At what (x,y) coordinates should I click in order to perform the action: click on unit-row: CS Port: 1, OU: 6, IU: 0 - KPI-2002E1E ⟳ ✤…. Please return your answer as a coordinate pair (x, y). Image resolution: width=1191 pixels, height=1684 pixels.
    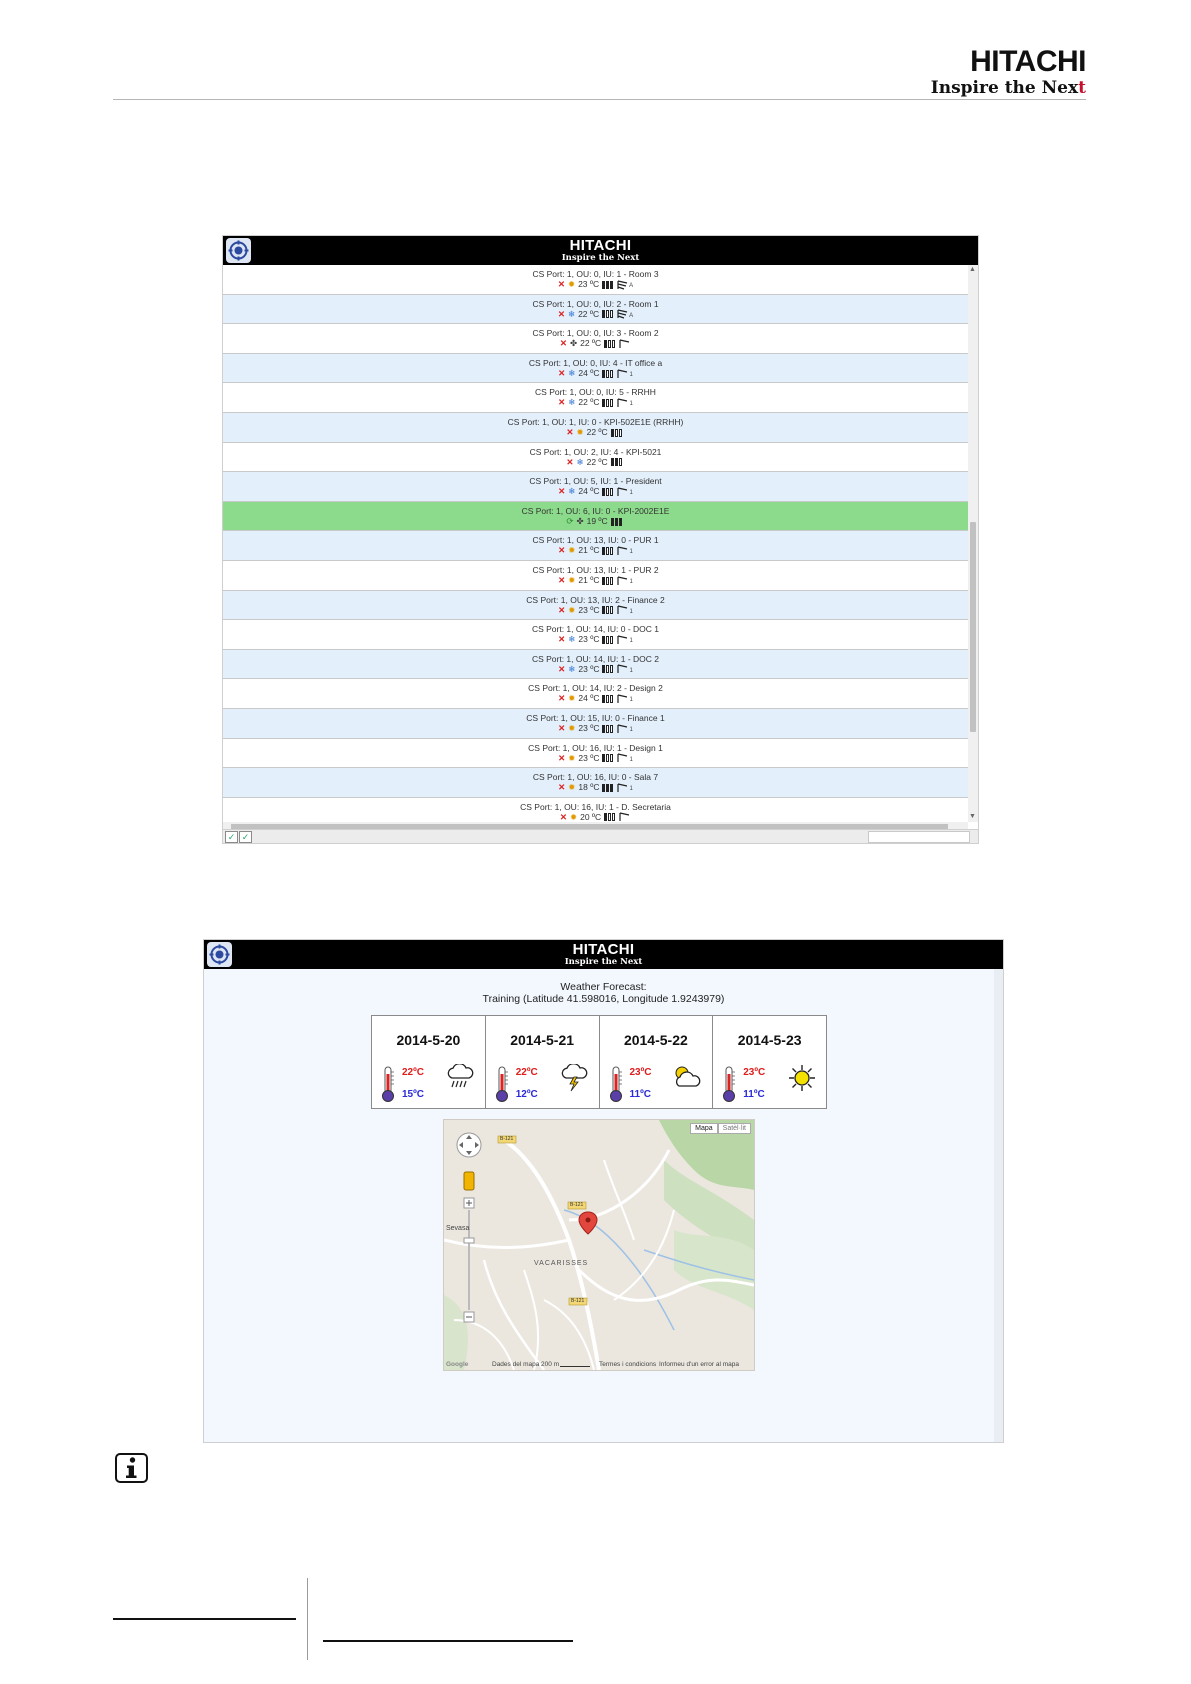
    Looking at the image, I should click on (595, 516).